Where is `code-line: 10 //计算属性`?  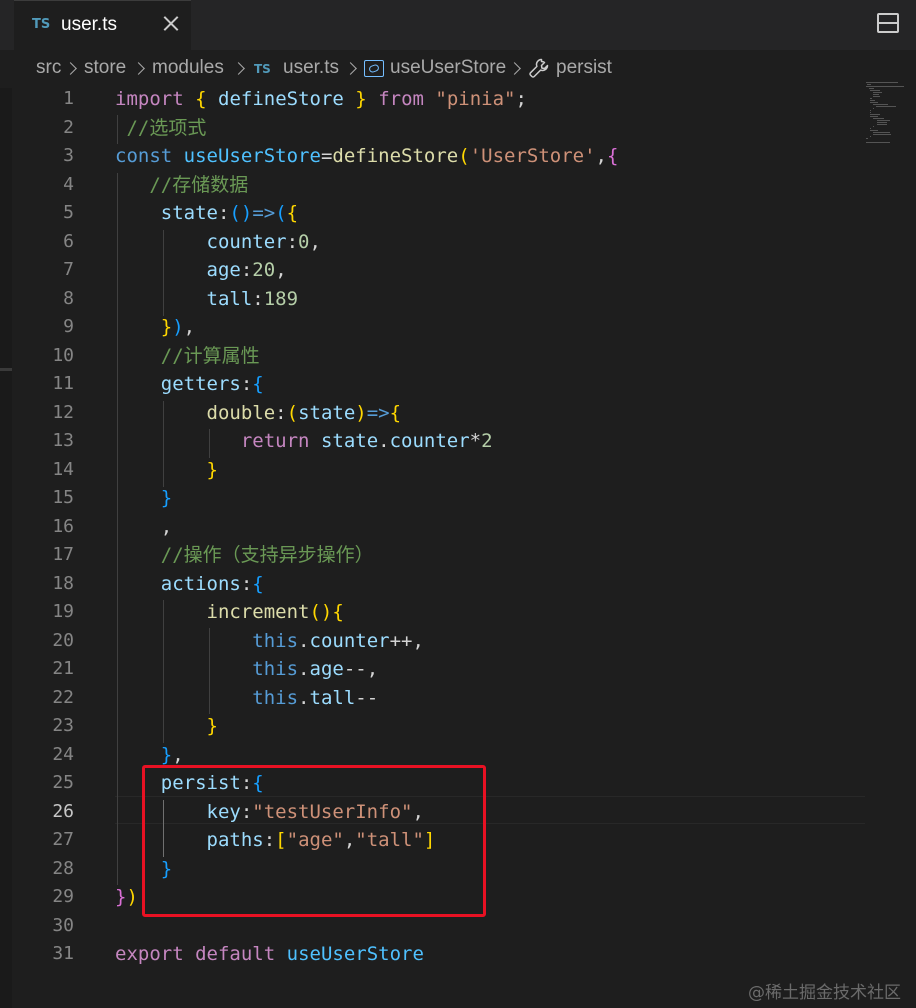 code-line: 10 //计算属性 is located at coordinates (458, 356).